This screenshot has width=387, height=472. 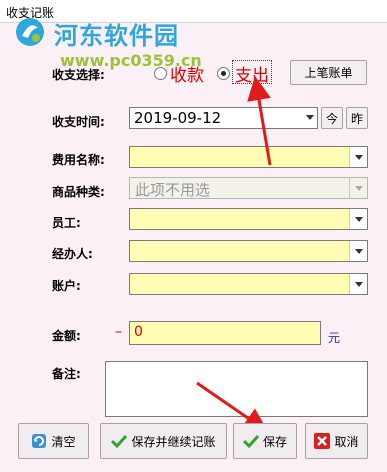 I want to click on amount-input: 0, so click(x=225, y=333).